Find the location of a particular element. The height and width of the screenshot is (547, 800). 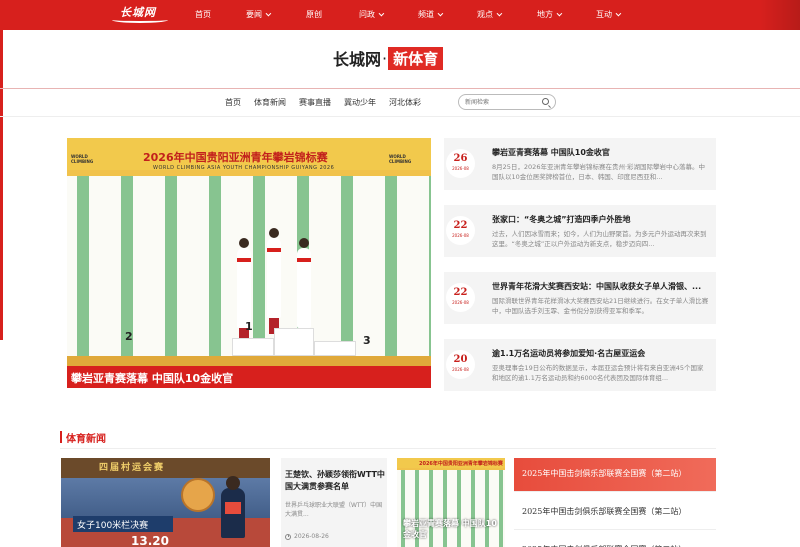

nav-item: 频道 is located at coordinates (431, 15).